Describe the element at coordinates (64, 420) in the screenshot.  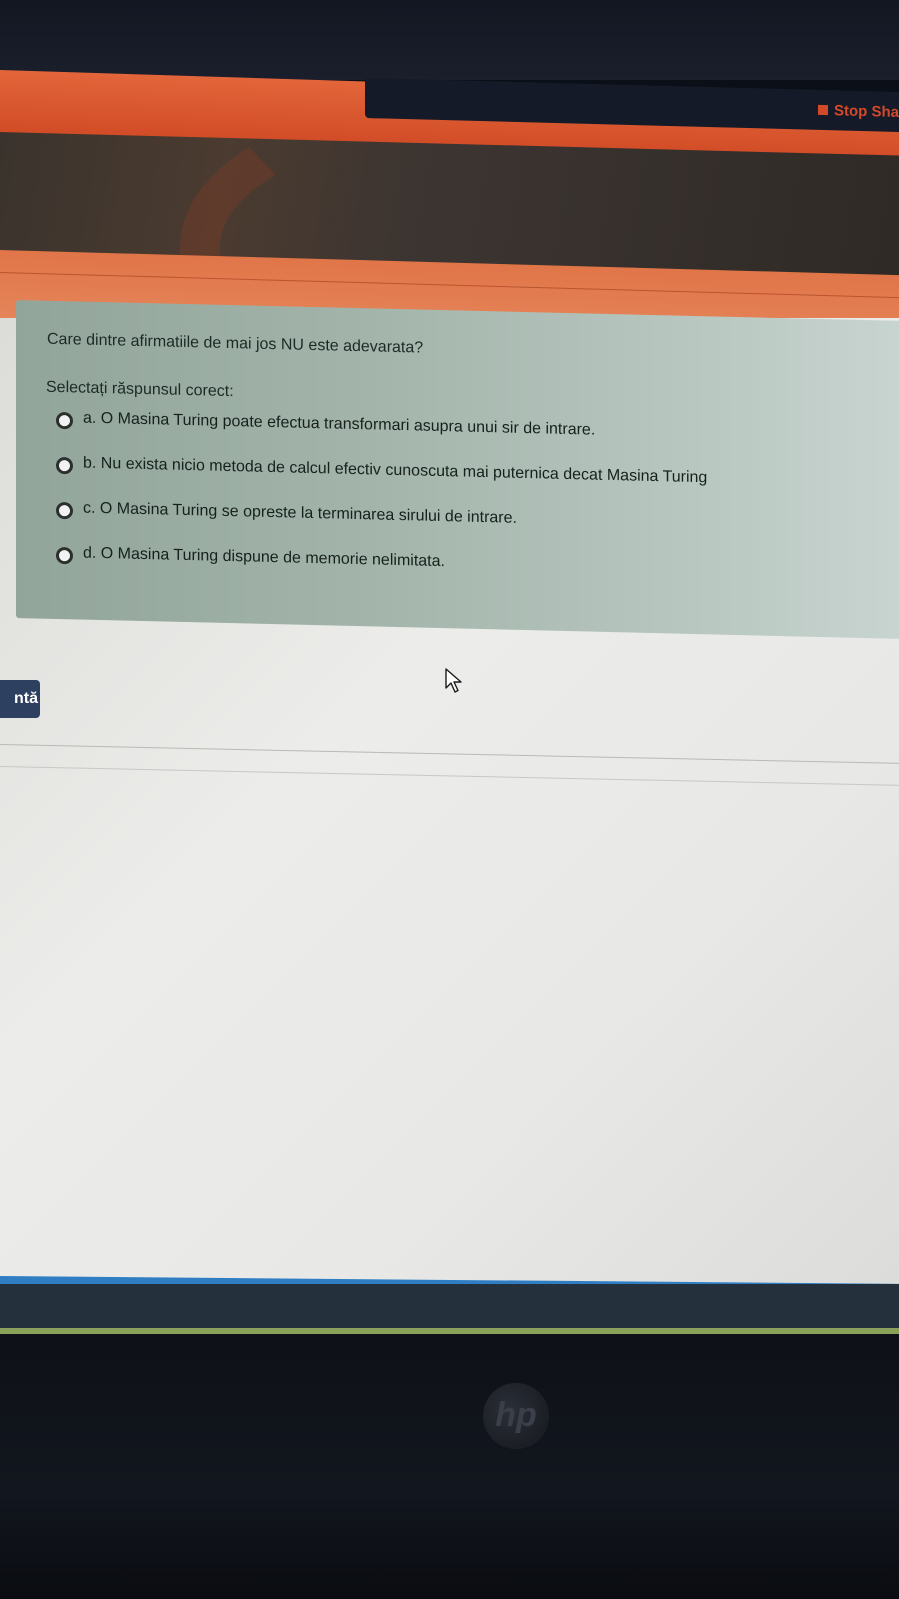
I see `radio-button-a` at that location.